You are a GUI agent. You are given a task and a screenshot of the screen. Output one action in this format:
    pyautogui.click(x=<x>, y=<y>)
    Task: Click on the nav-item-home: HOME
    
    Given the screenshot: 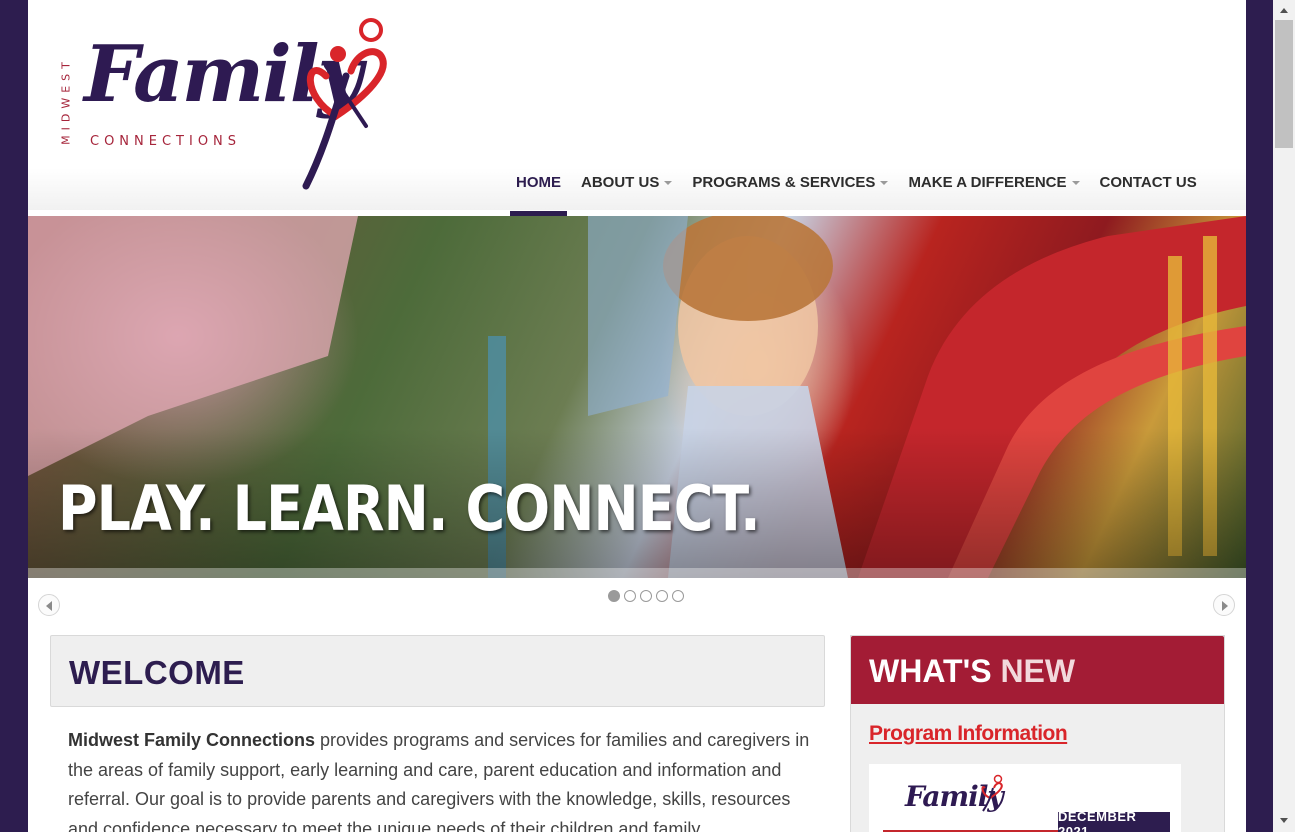 What is the action you would take?
    pyautogui.click(x=538, y=188)
    